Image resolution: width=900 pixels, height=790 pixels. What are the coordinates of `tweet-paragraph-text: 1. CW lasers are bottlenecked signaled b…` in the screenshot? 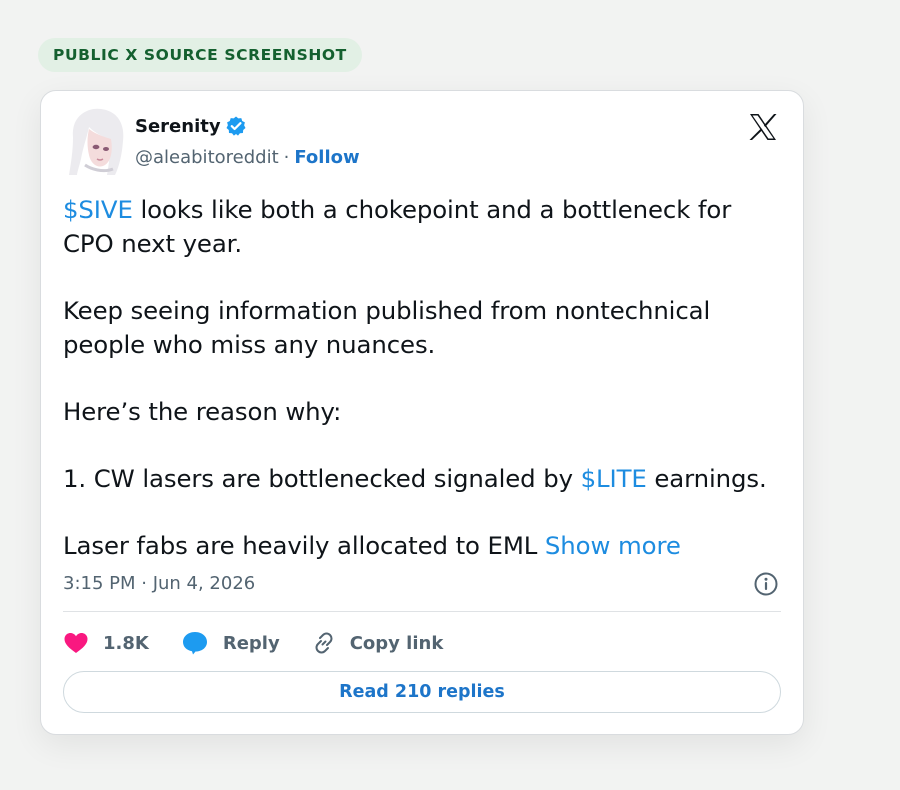 It's located at (322, 478).